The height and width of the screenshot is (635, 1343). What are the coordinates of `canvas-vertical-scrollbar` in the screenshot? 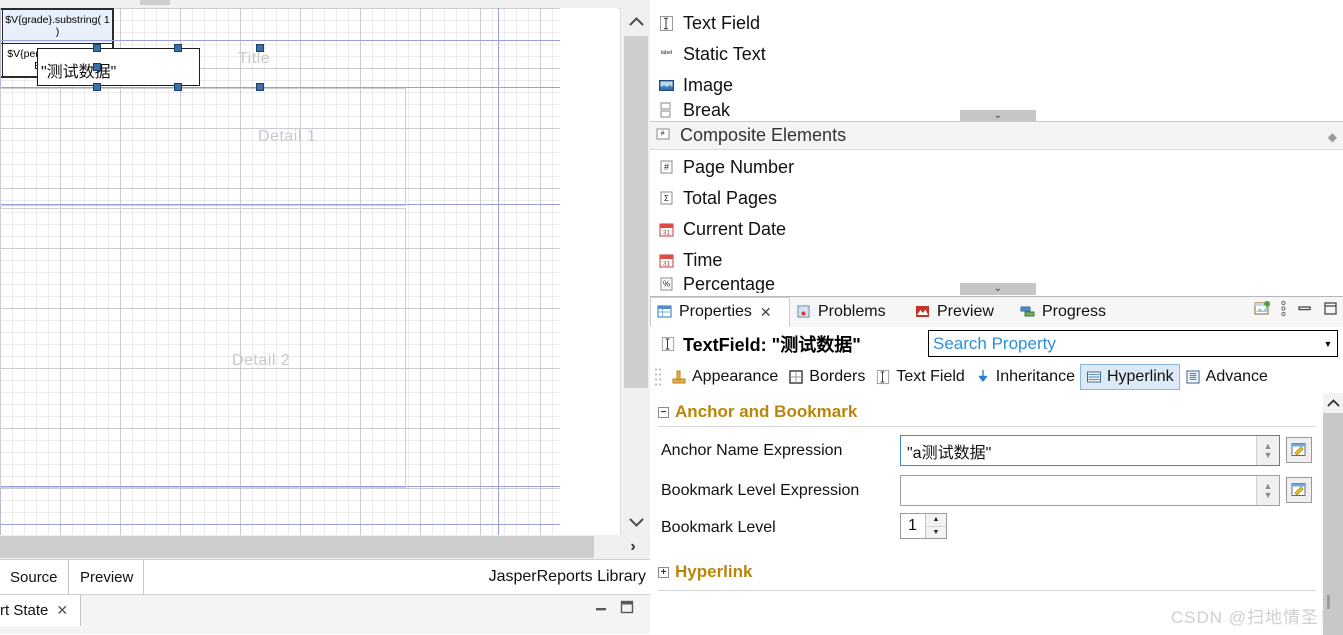 It's located at (635, 271).